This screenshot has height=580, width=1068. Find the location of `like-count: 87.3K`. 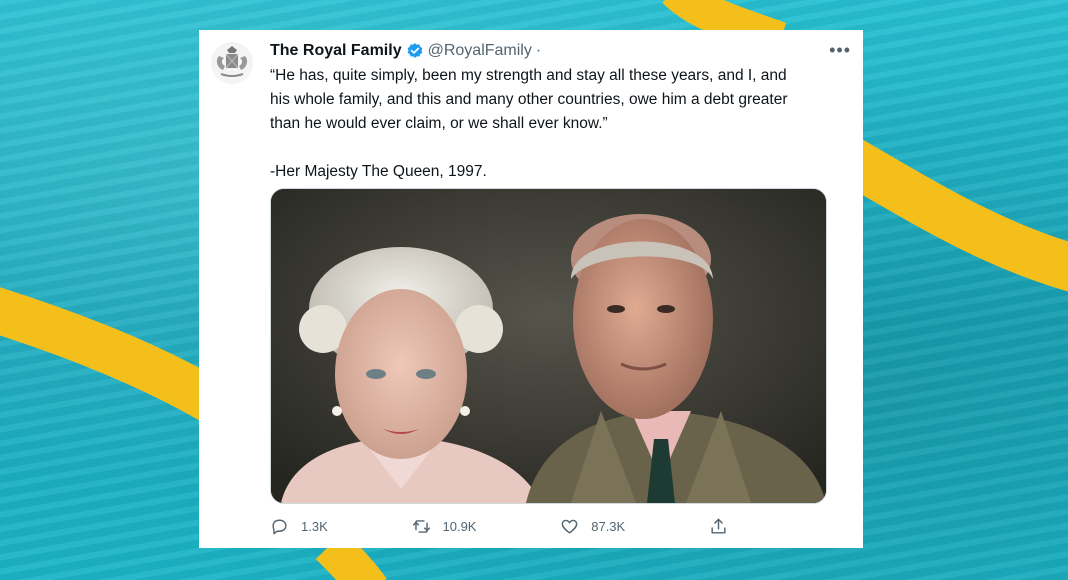

like-count: 87.3K is located at coordinates (608, 526).